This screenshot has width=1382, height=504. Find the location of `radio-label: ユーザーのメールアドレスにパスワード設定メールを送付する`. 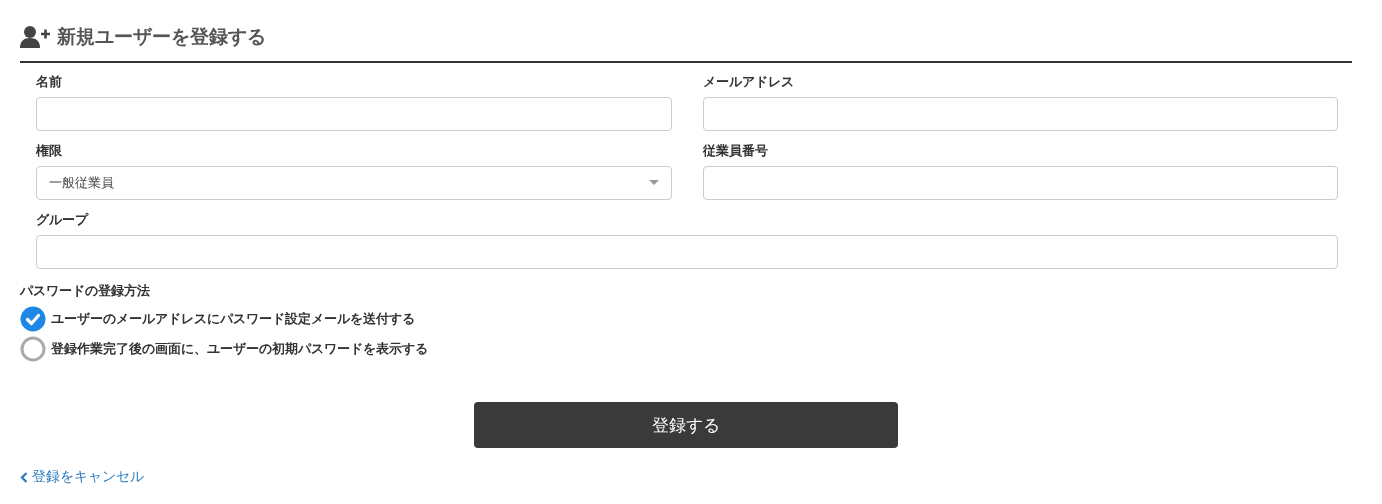

radio-label: ユーザーのメールアドレスにパスワード設定メールを送付する is located at coordinates (233, 319).